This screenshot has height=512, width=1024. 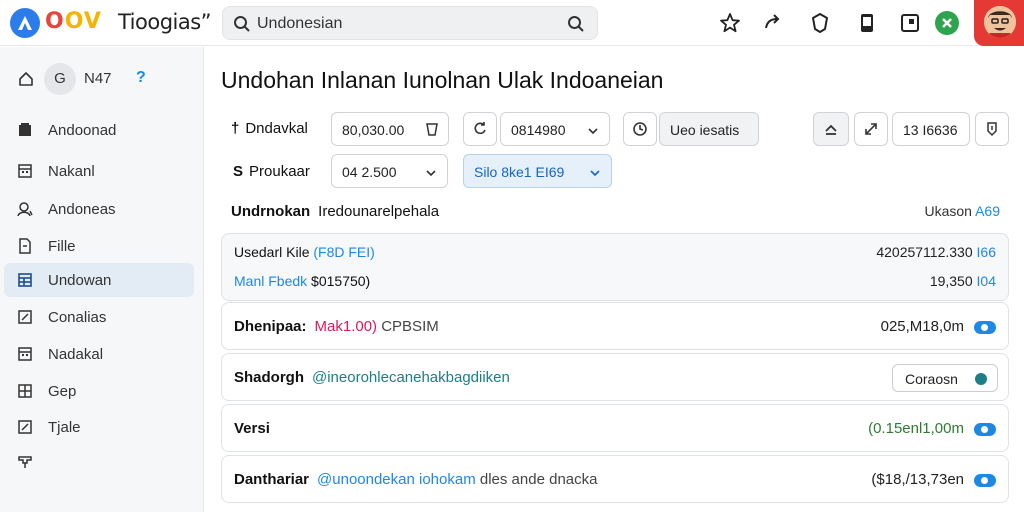 What do you see at coordinates (80, 280) in the screenshot?
I see `sidebar-item-label: Undowan` at bounding box center [80, 280].